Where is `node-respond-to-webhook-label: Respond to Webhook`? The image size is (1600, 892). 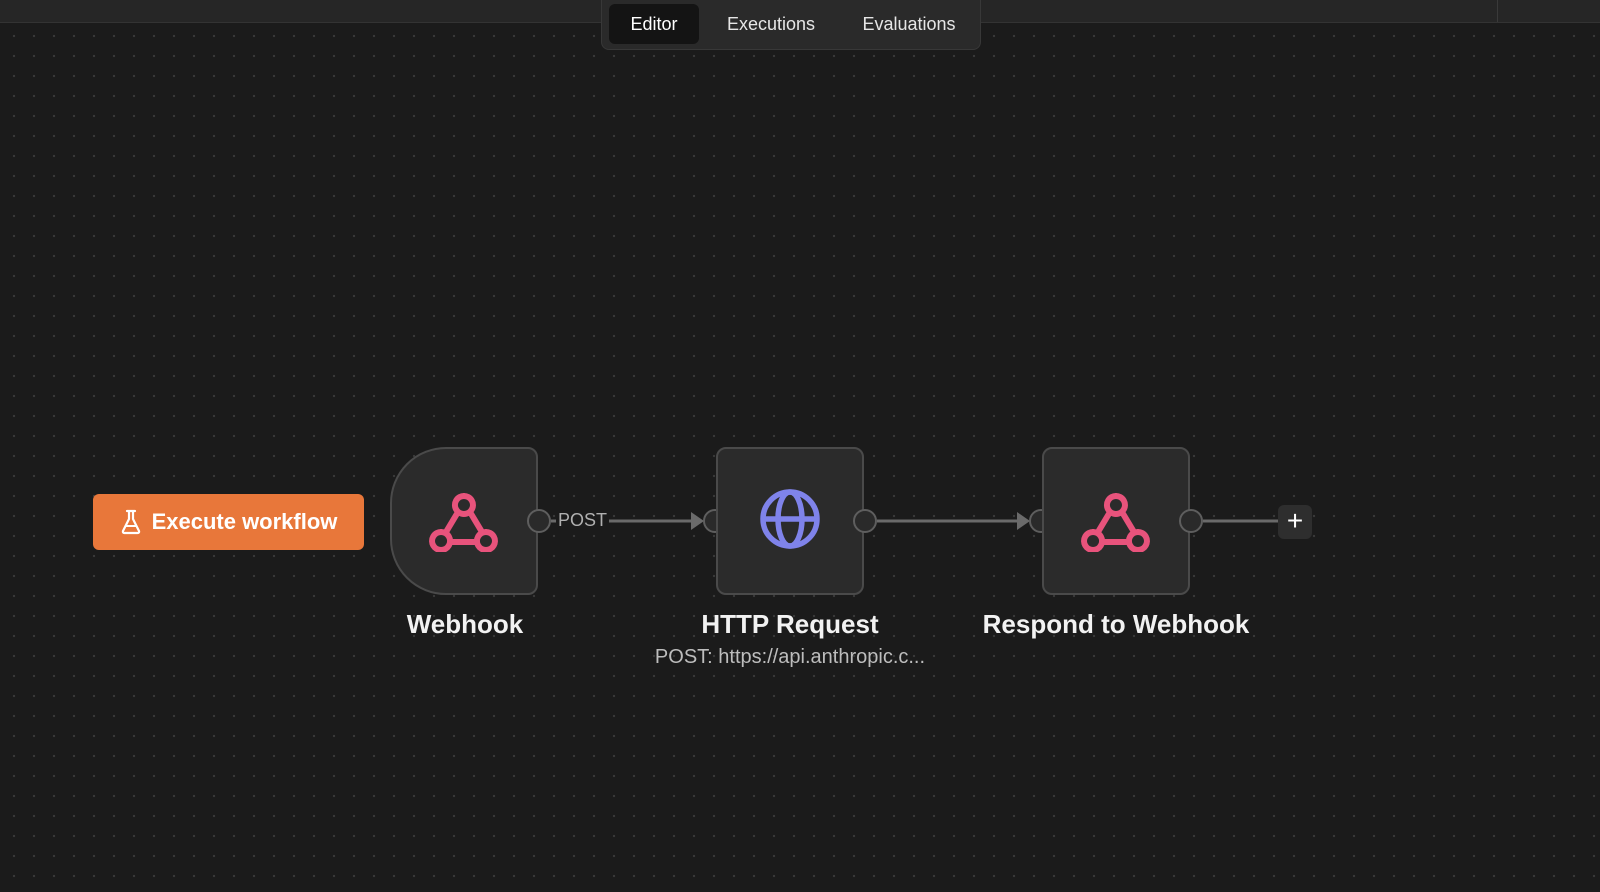
node-respond-to-webhook-label: Respond to Webhook is located at coordinates (1116, 624).